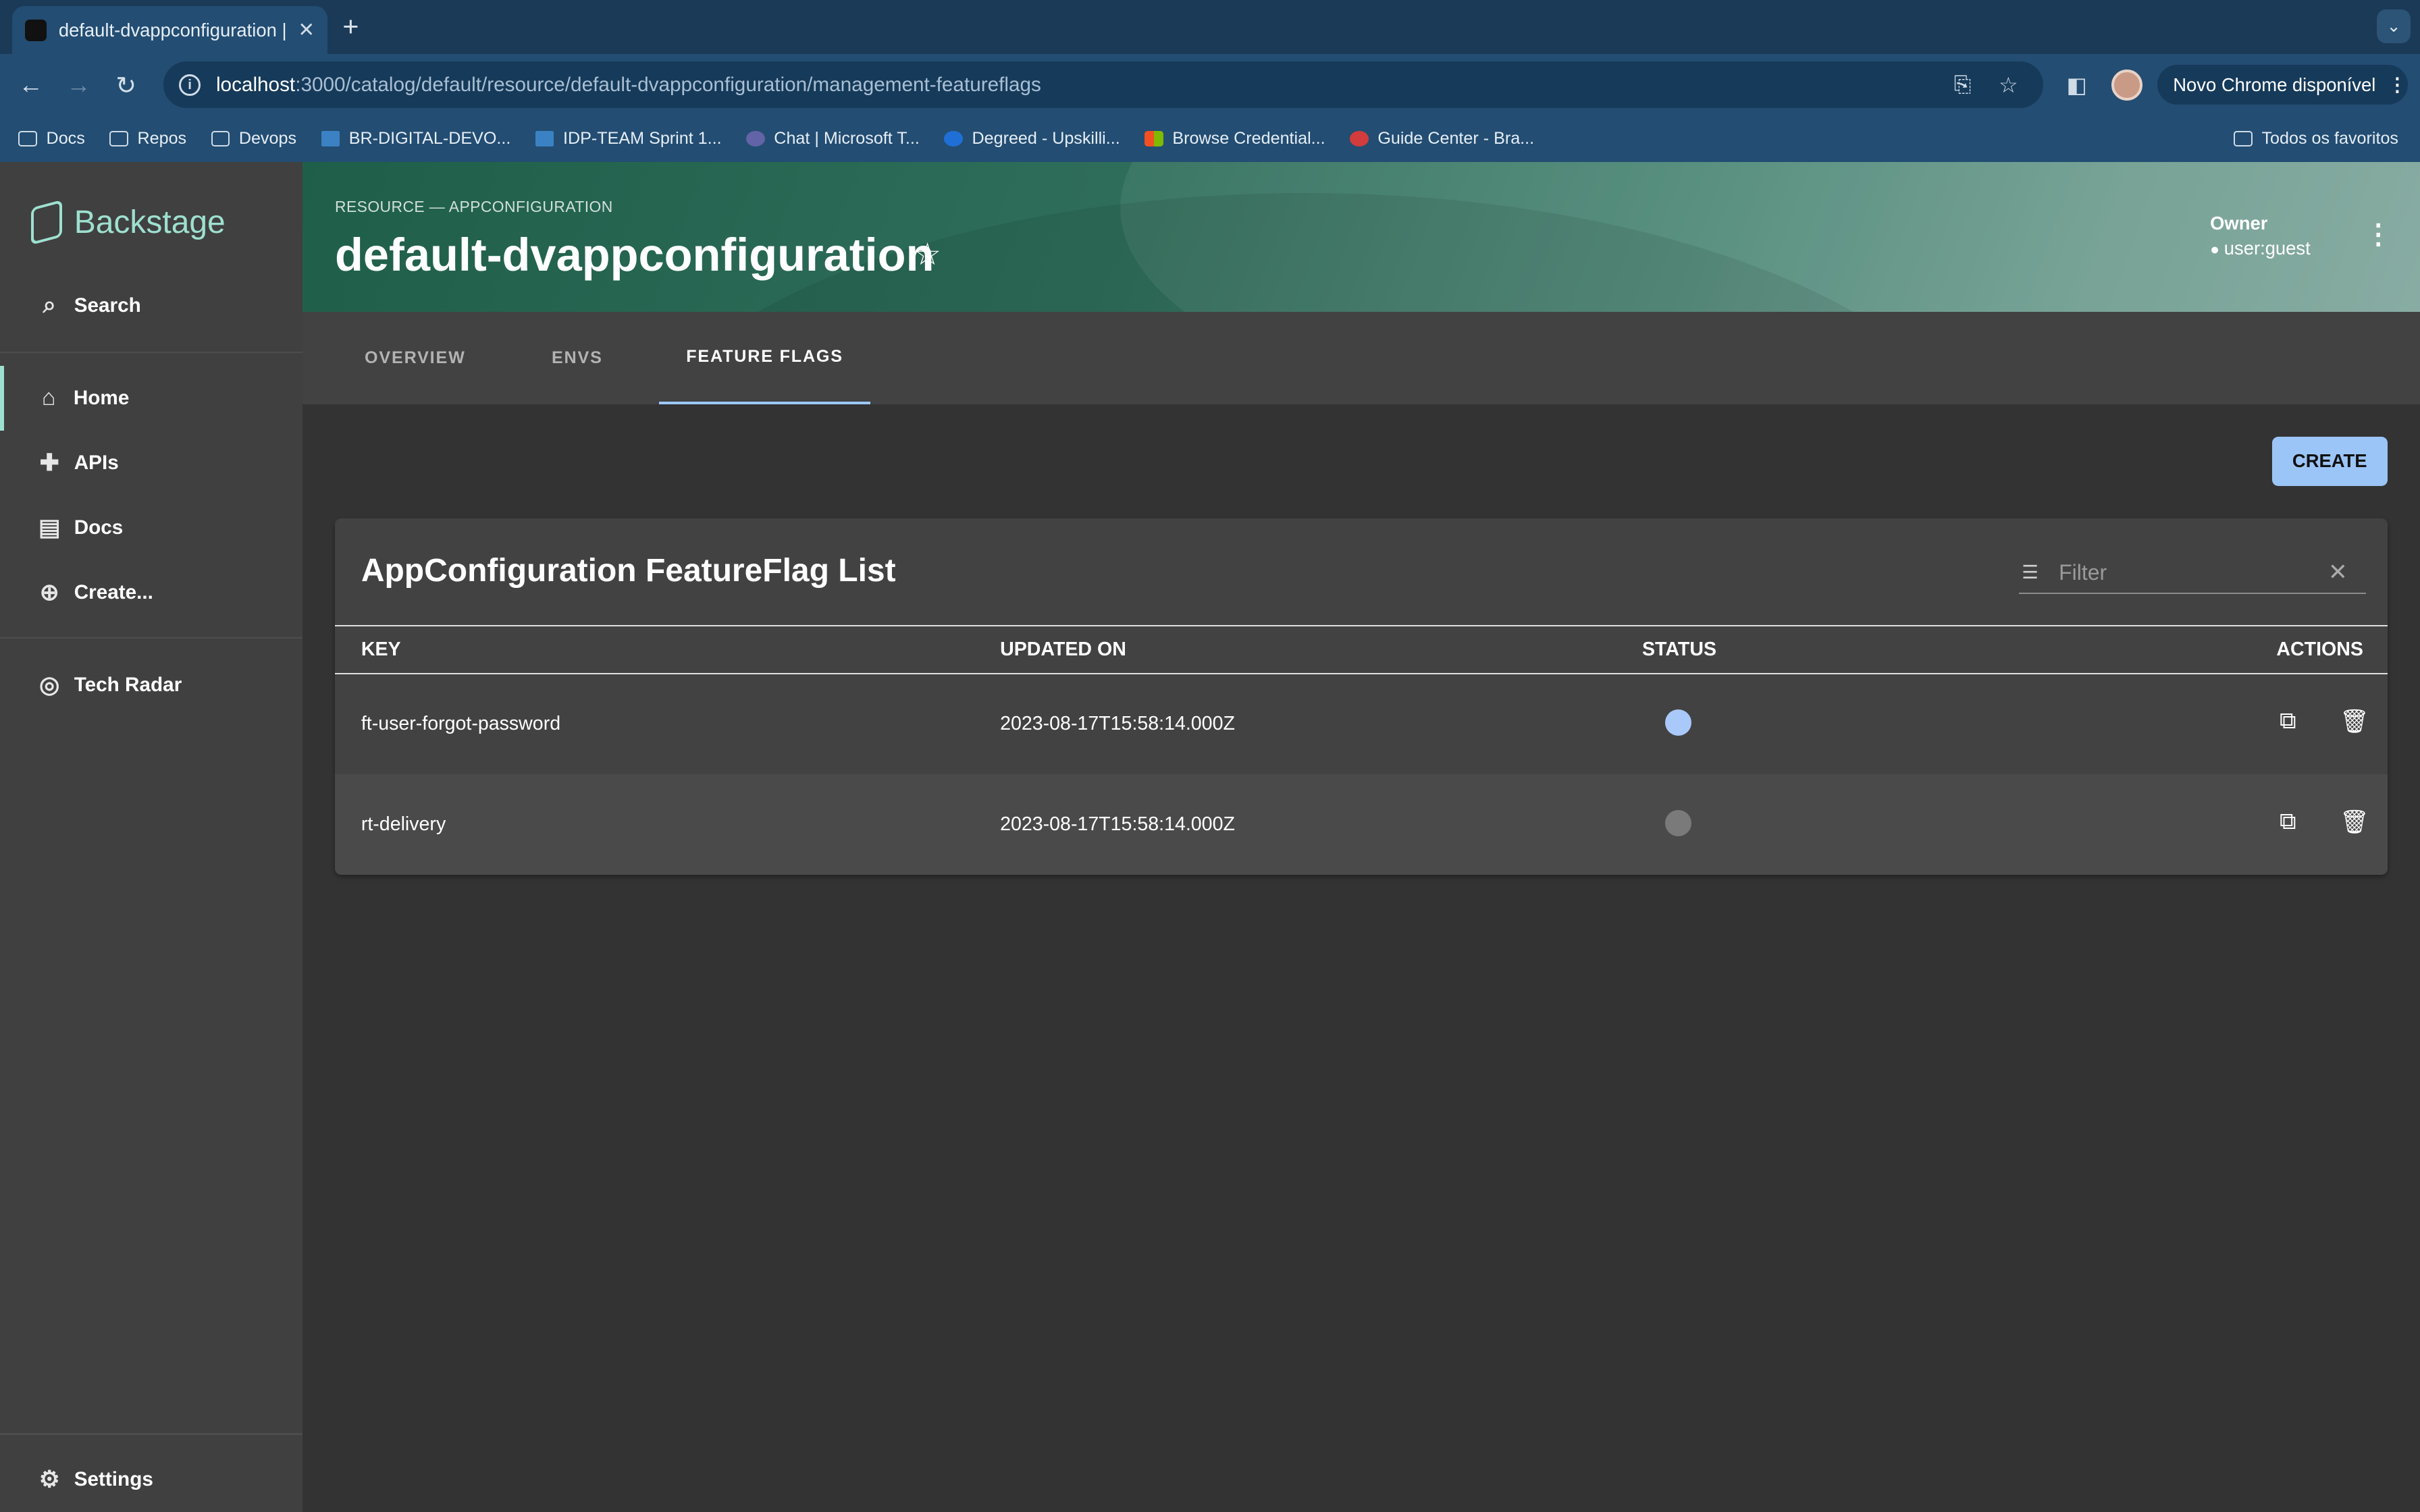 This screenshot has width=2420, height=1512. I want to click on column-header-actions: ACTIONS, so click(2319, 650).